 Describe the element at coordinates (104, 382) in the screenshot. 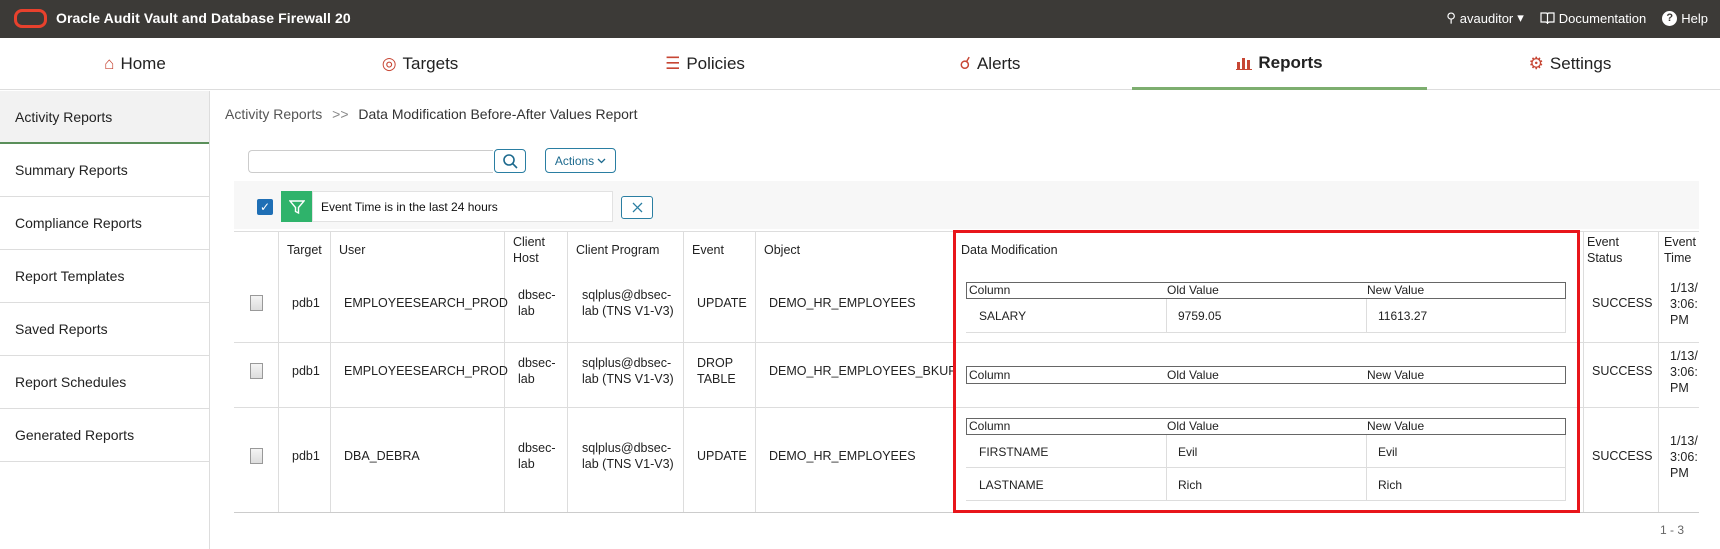

I see `sidebar-item-report-schedules: Report Schedules` at that location.